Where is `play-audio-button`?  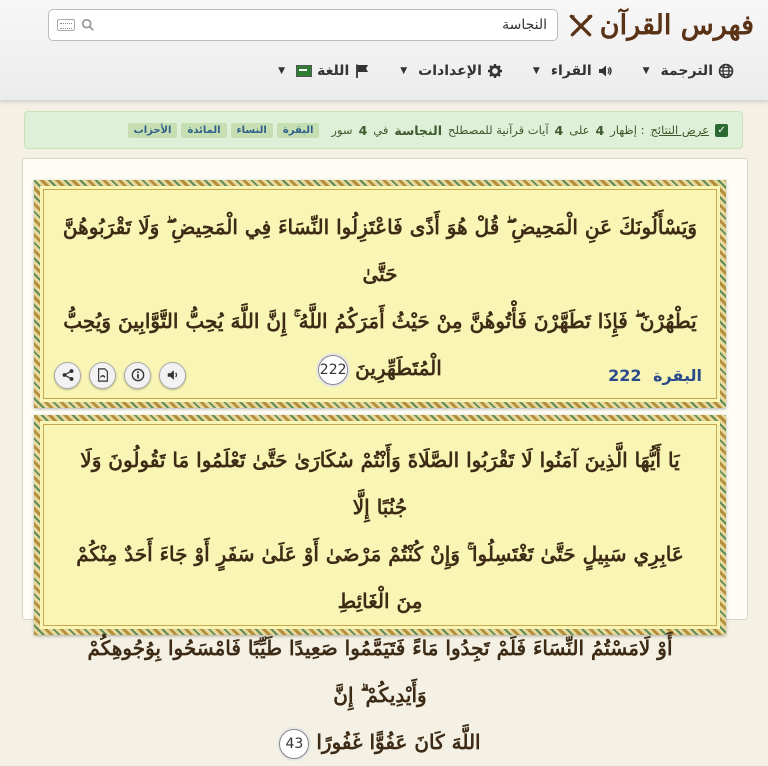
play-audio-button is located at coordinates (172, 375).